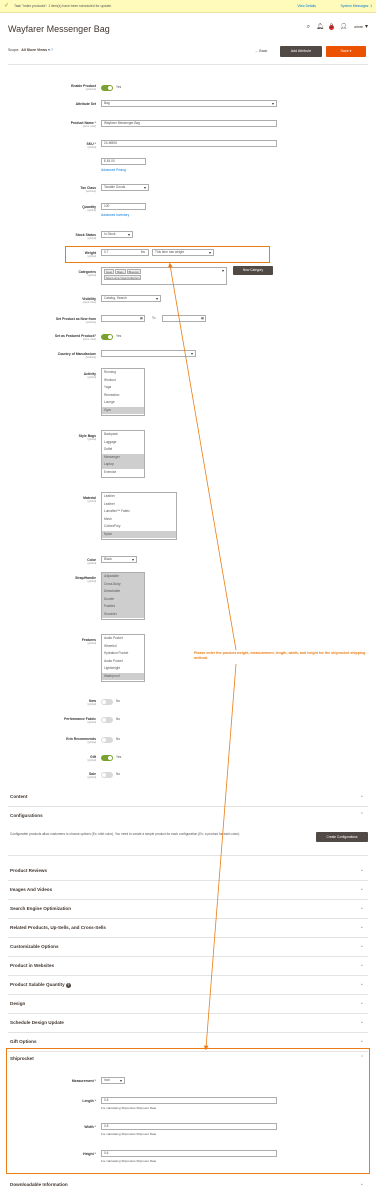 The width and height of the screenshot is (376, 1200). Describe the element at coordinates (220, 857) in the screenshot. I see `arrow-to-shiprocket` at that location.